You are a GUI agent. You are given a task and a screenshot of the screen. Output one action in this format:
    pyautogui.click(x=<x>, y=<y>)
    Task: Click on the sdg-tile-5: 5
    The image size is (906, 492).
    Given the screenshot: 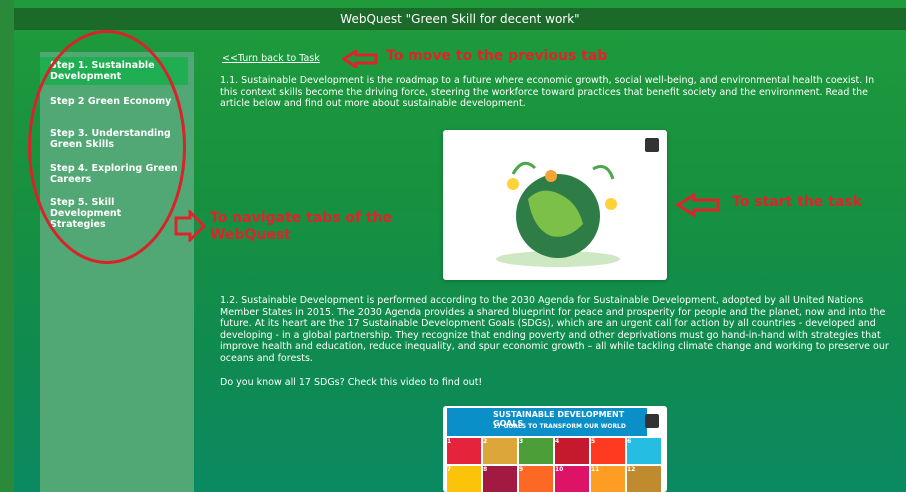 What is the action you would take?
    pyautogui.click(x=608, y=451)
    